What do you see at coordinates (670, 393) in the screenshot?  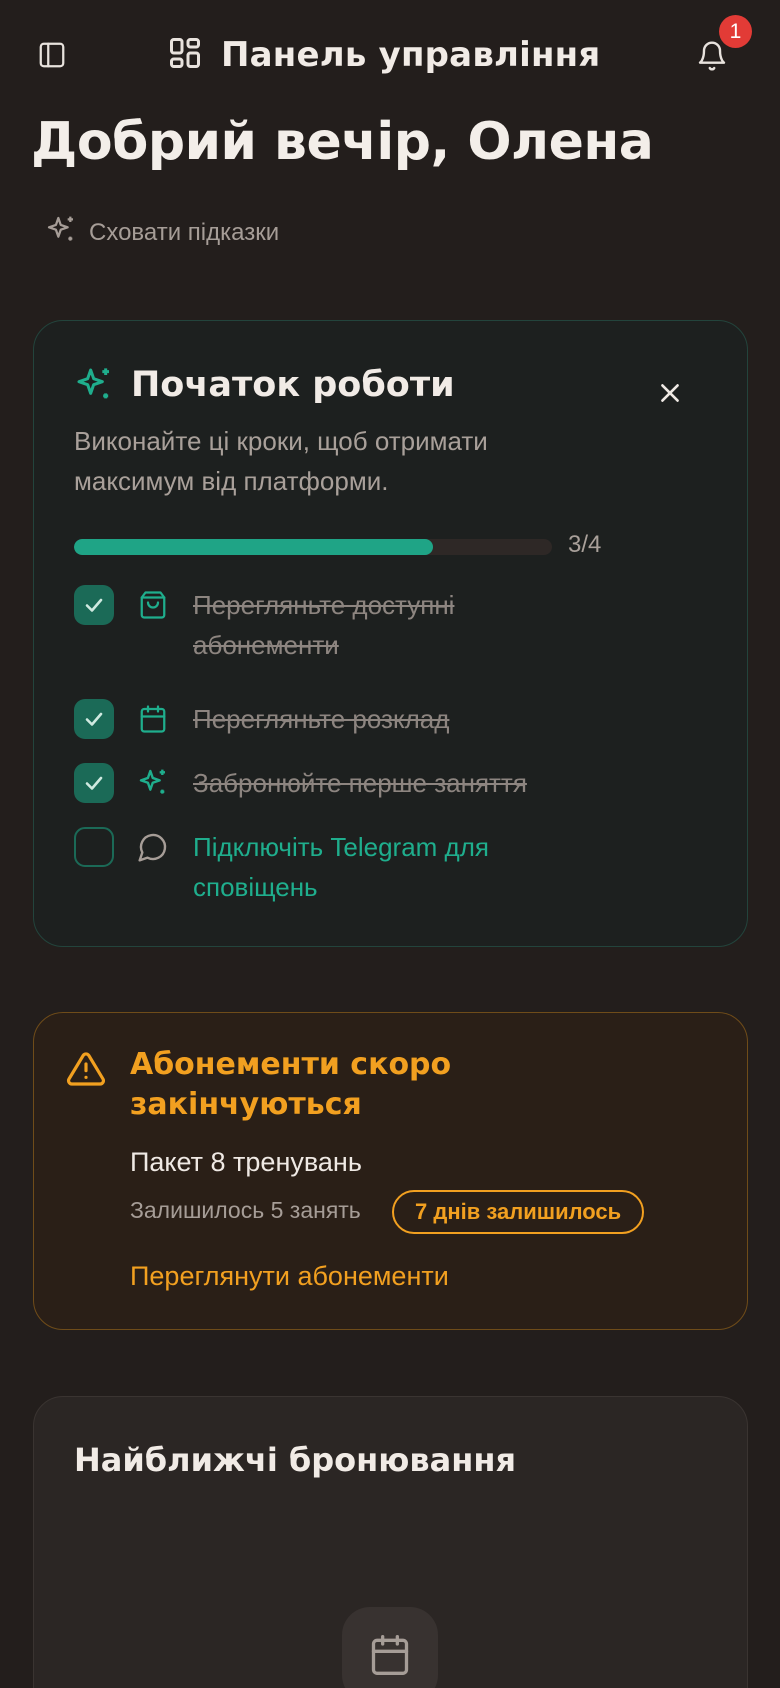 I see `close-icon` at bounding box center [670, 393].